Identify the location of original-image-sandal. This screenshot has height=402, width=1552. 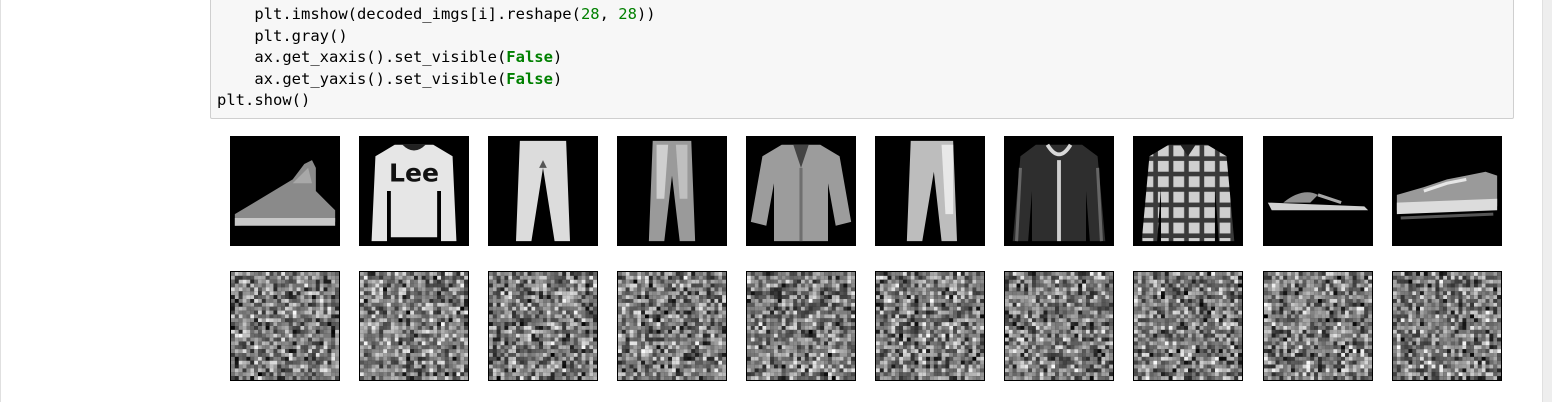
(1318, 191).